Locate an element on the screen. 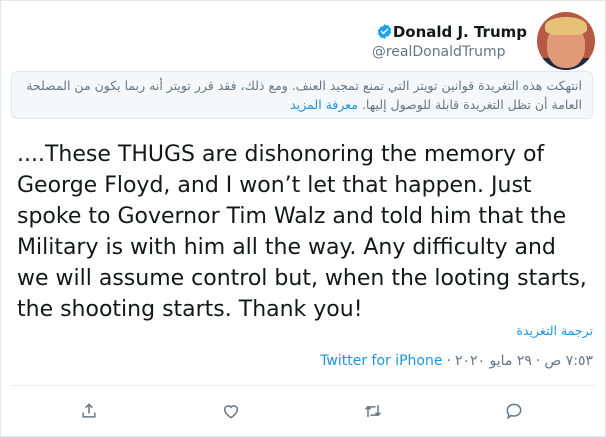 The image size is (606, 437). share-icon is located at coordinates (89, 410).